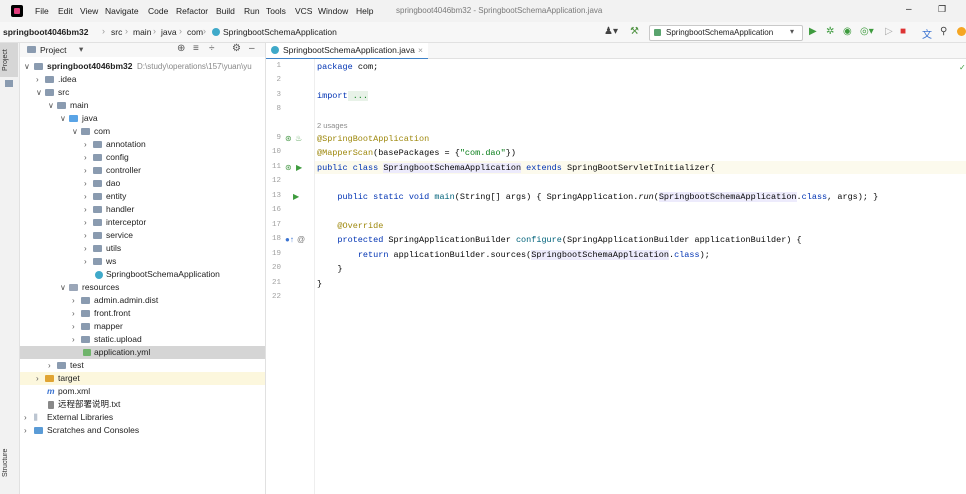  What do you see at coordinates (276, 11) in the screenshot?
I see `menu-tools: Tools` at bounding box center [276, 11].